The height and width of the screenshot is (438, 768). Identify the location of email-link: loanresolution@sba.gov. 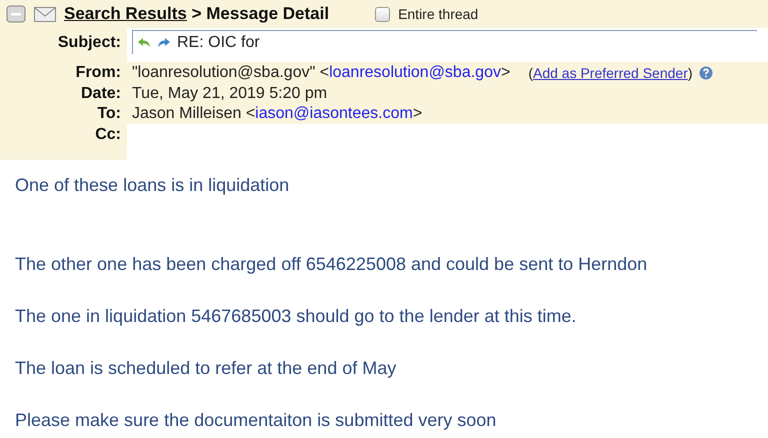
(415, 72).